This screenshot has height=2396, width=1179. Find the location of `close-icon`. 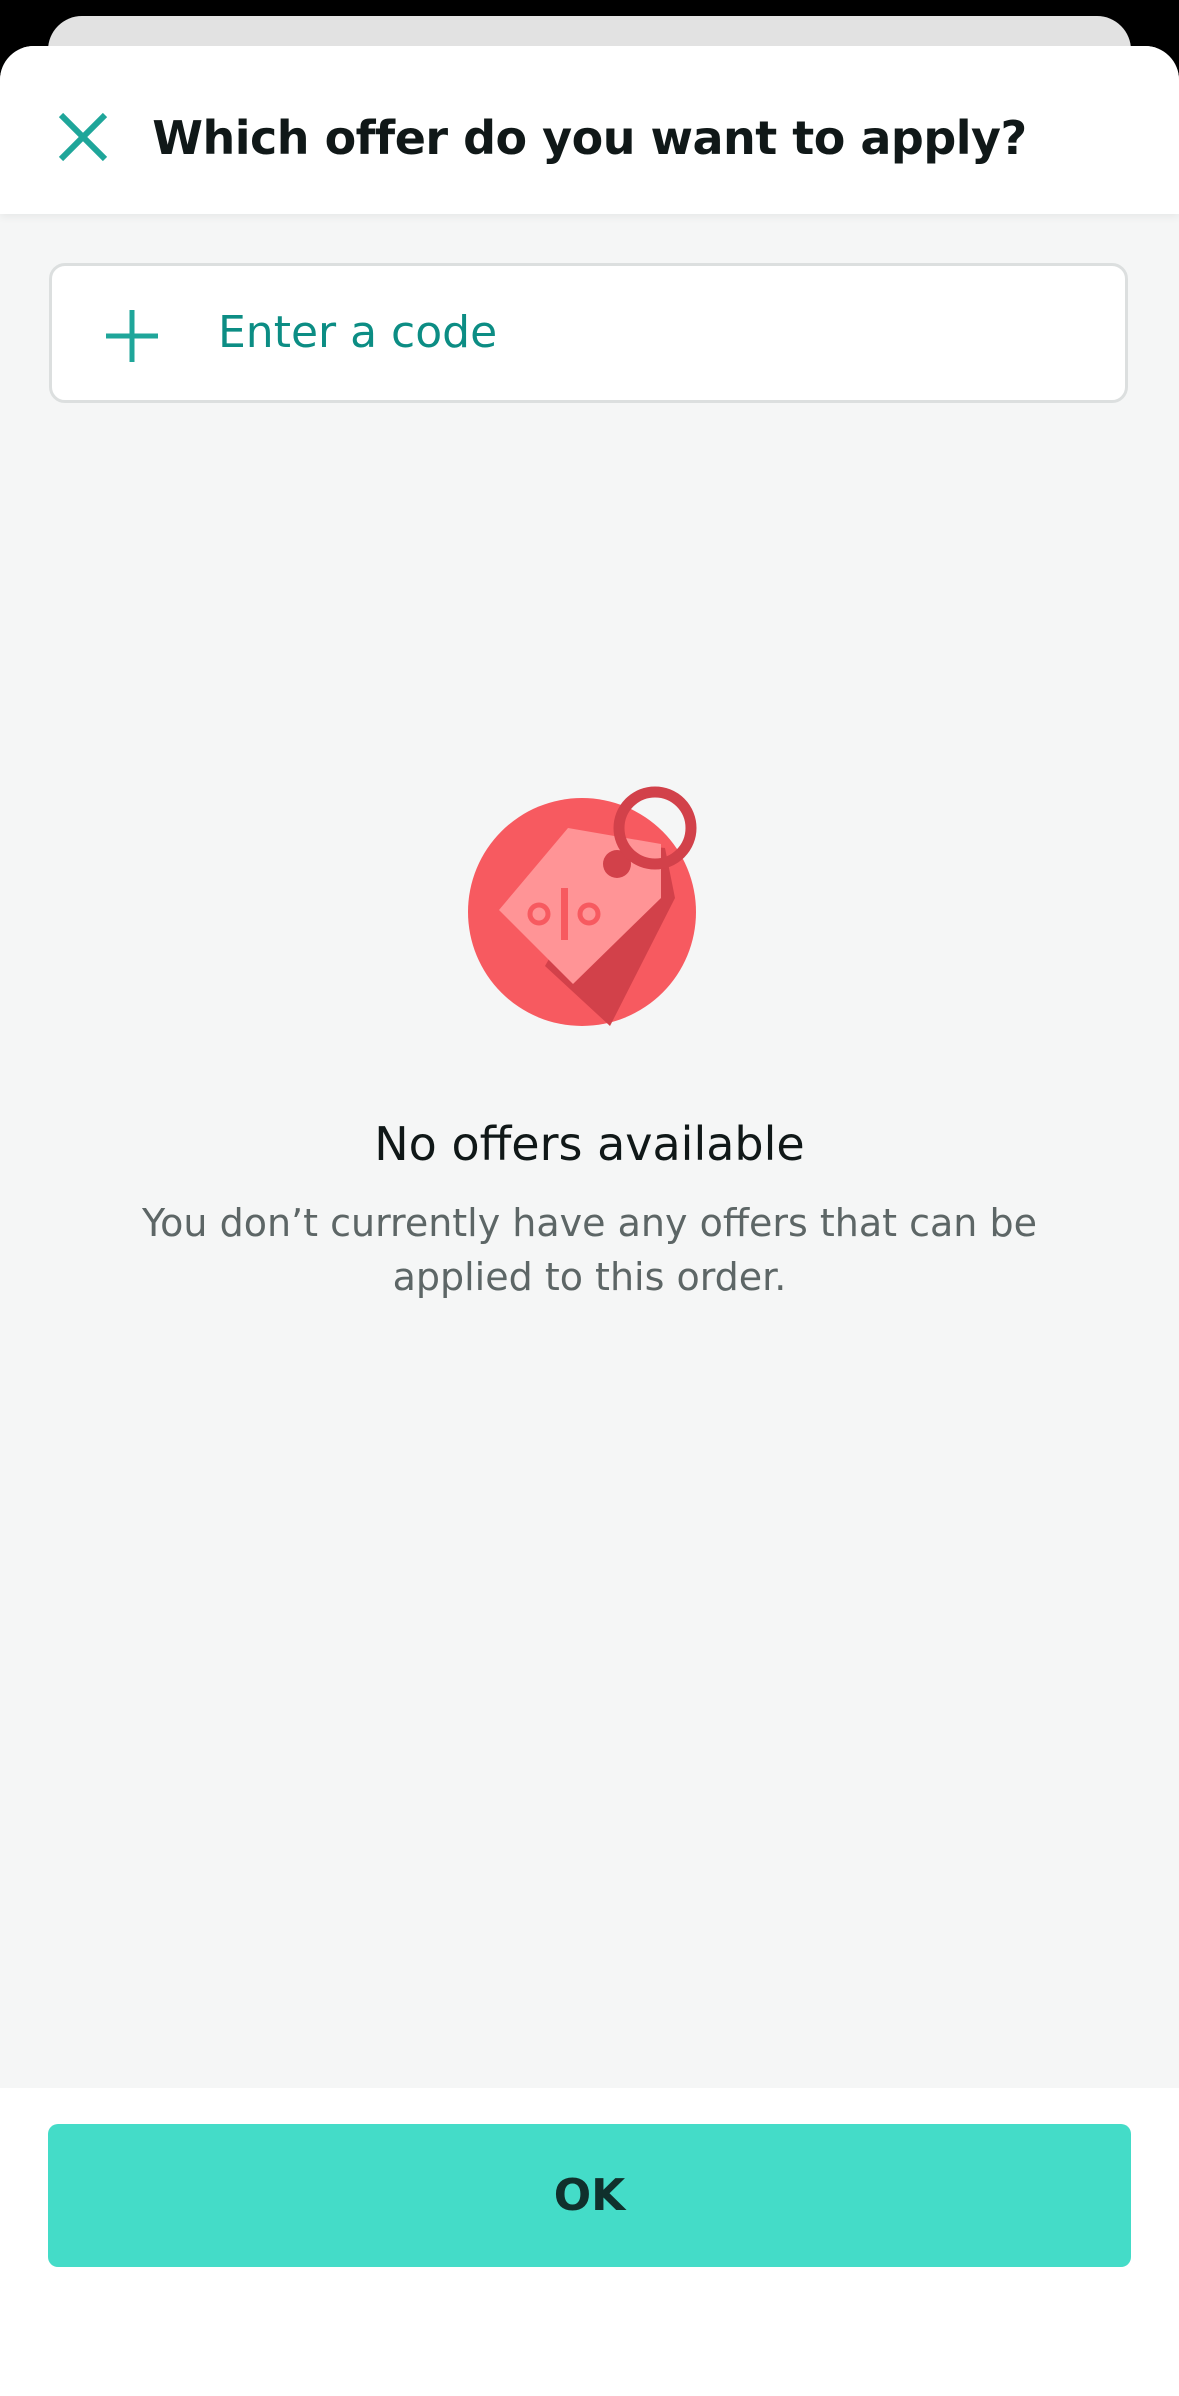

close-icon is located at coordinates (83, 137).